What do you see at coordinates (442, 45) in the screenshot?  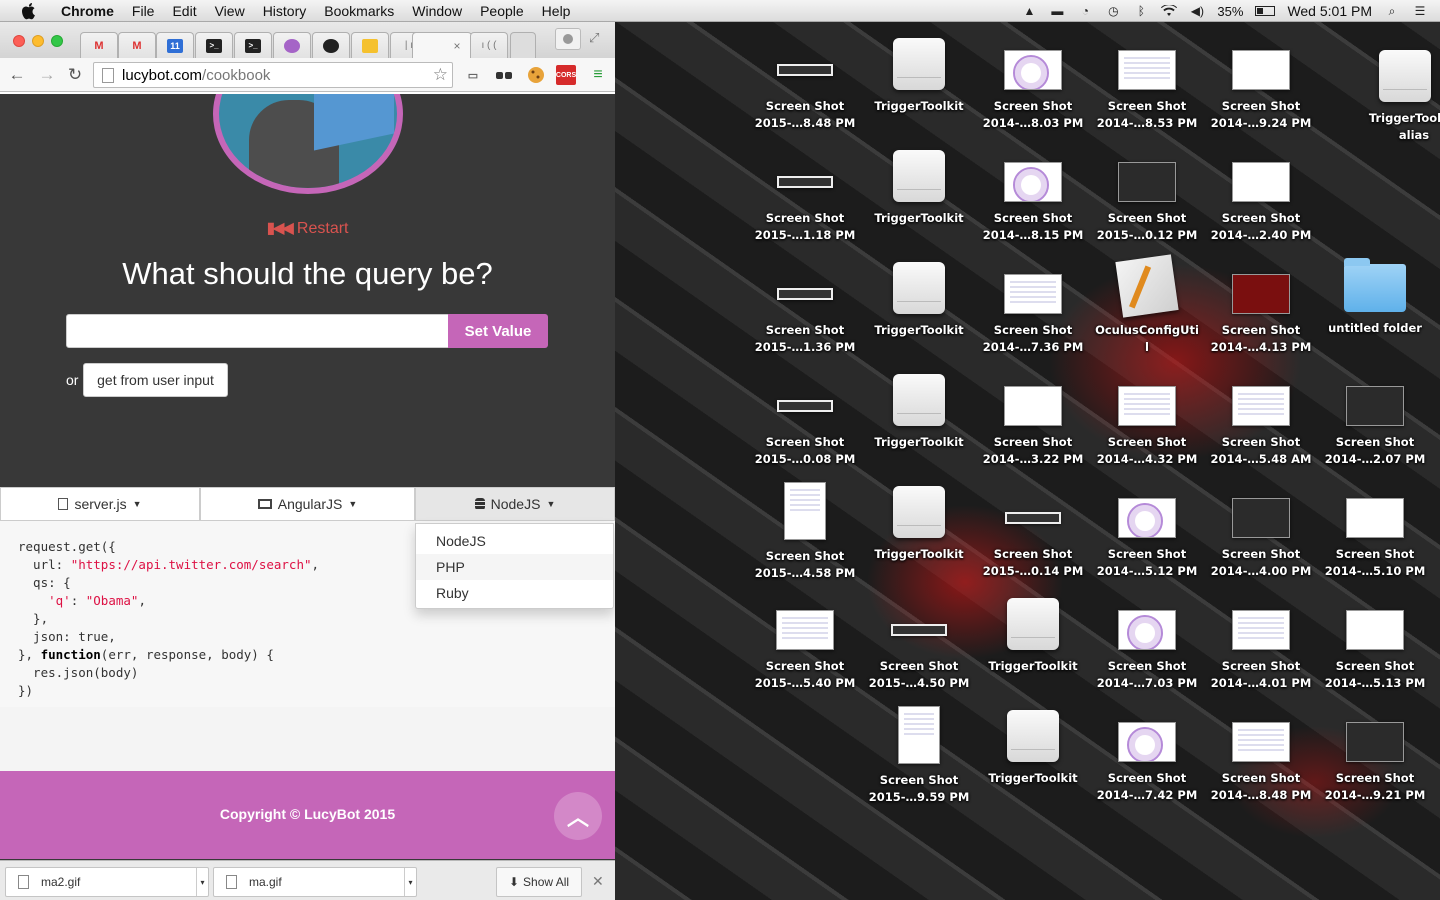 I see `tab-lucybot-active: ×` at bounding box center [442, 45].